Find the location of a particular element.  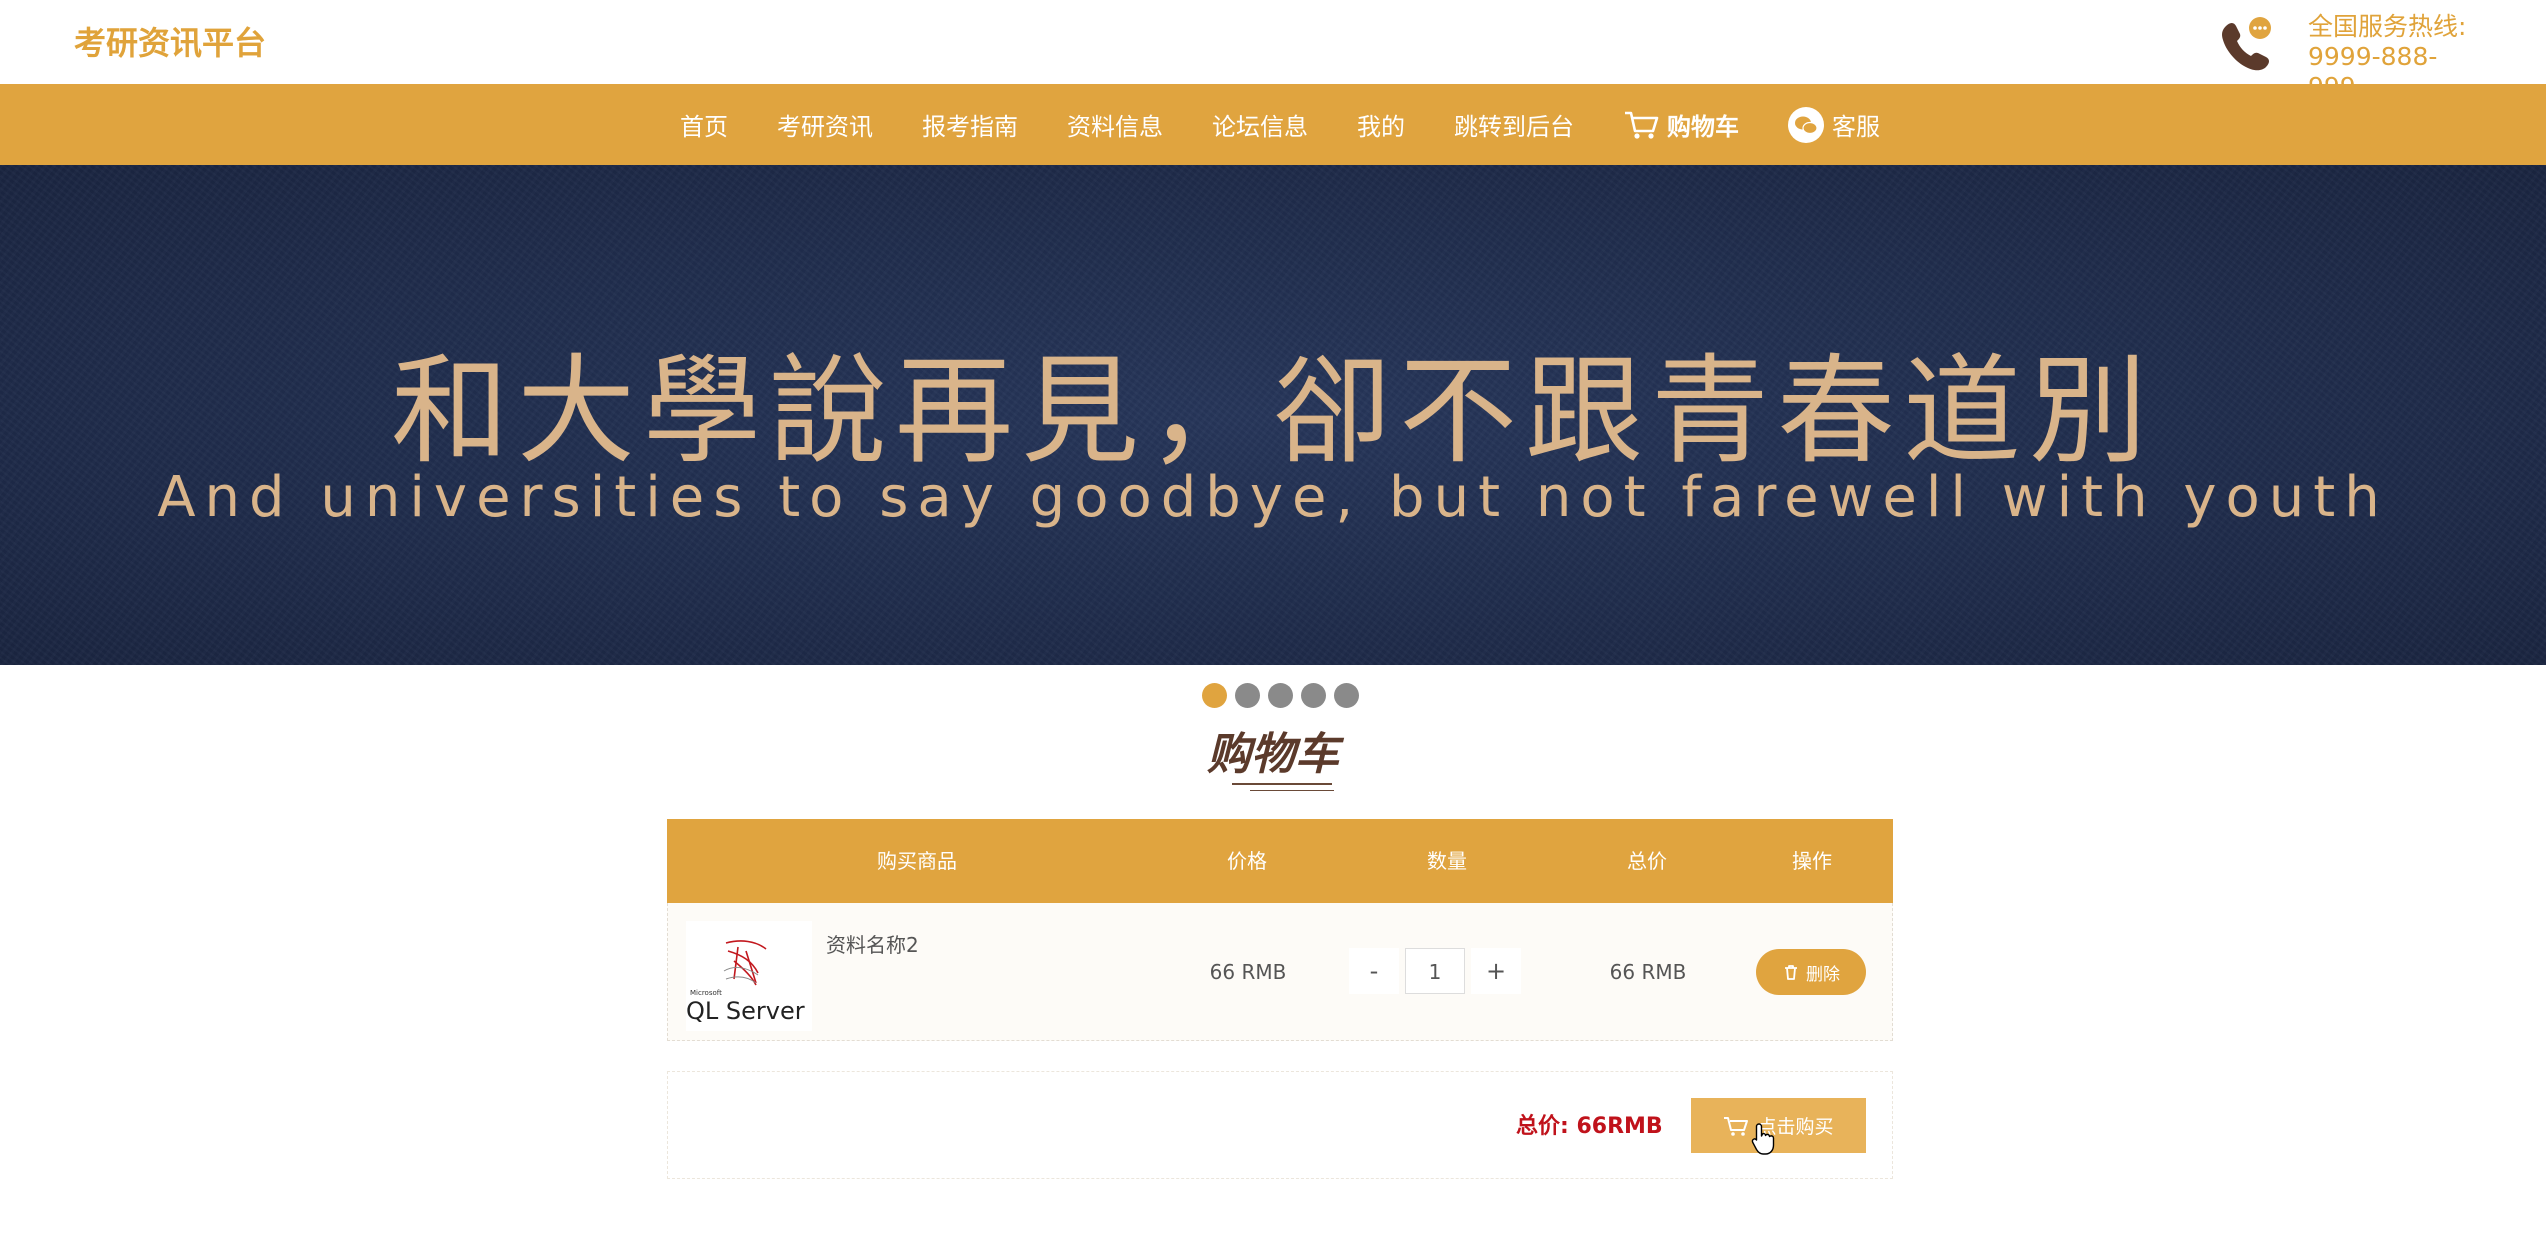

hotline-label: 全国服务热线: is located at coordinates (2387, 26).